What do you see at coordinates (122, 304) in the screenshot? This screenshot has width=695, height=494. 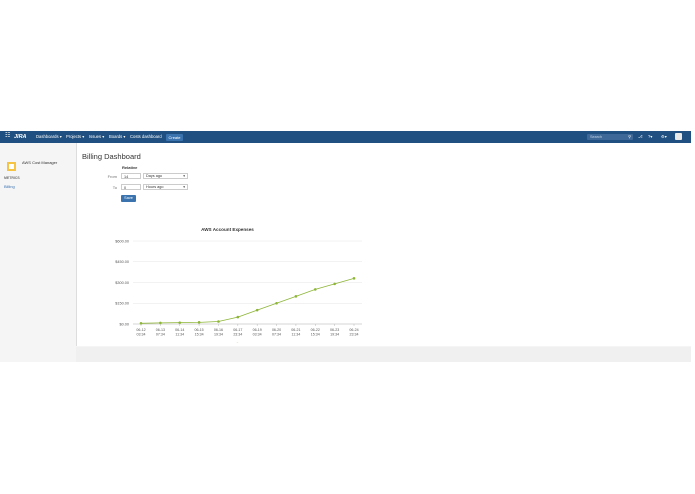 I see `y-tick-label: $150.00` at bounding box center [122, 304].